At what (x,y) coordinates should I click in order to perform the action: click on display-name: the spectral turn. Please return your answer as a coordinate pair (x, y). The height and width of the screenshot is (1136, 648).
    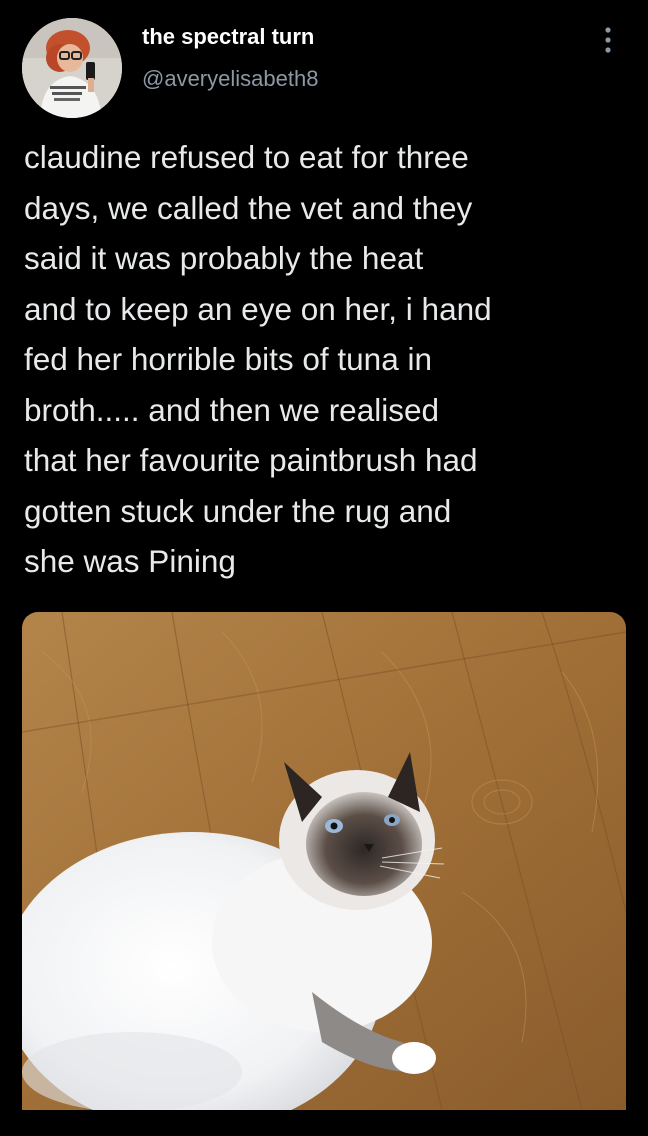
    Looking at the image, I should click on (228, 37).